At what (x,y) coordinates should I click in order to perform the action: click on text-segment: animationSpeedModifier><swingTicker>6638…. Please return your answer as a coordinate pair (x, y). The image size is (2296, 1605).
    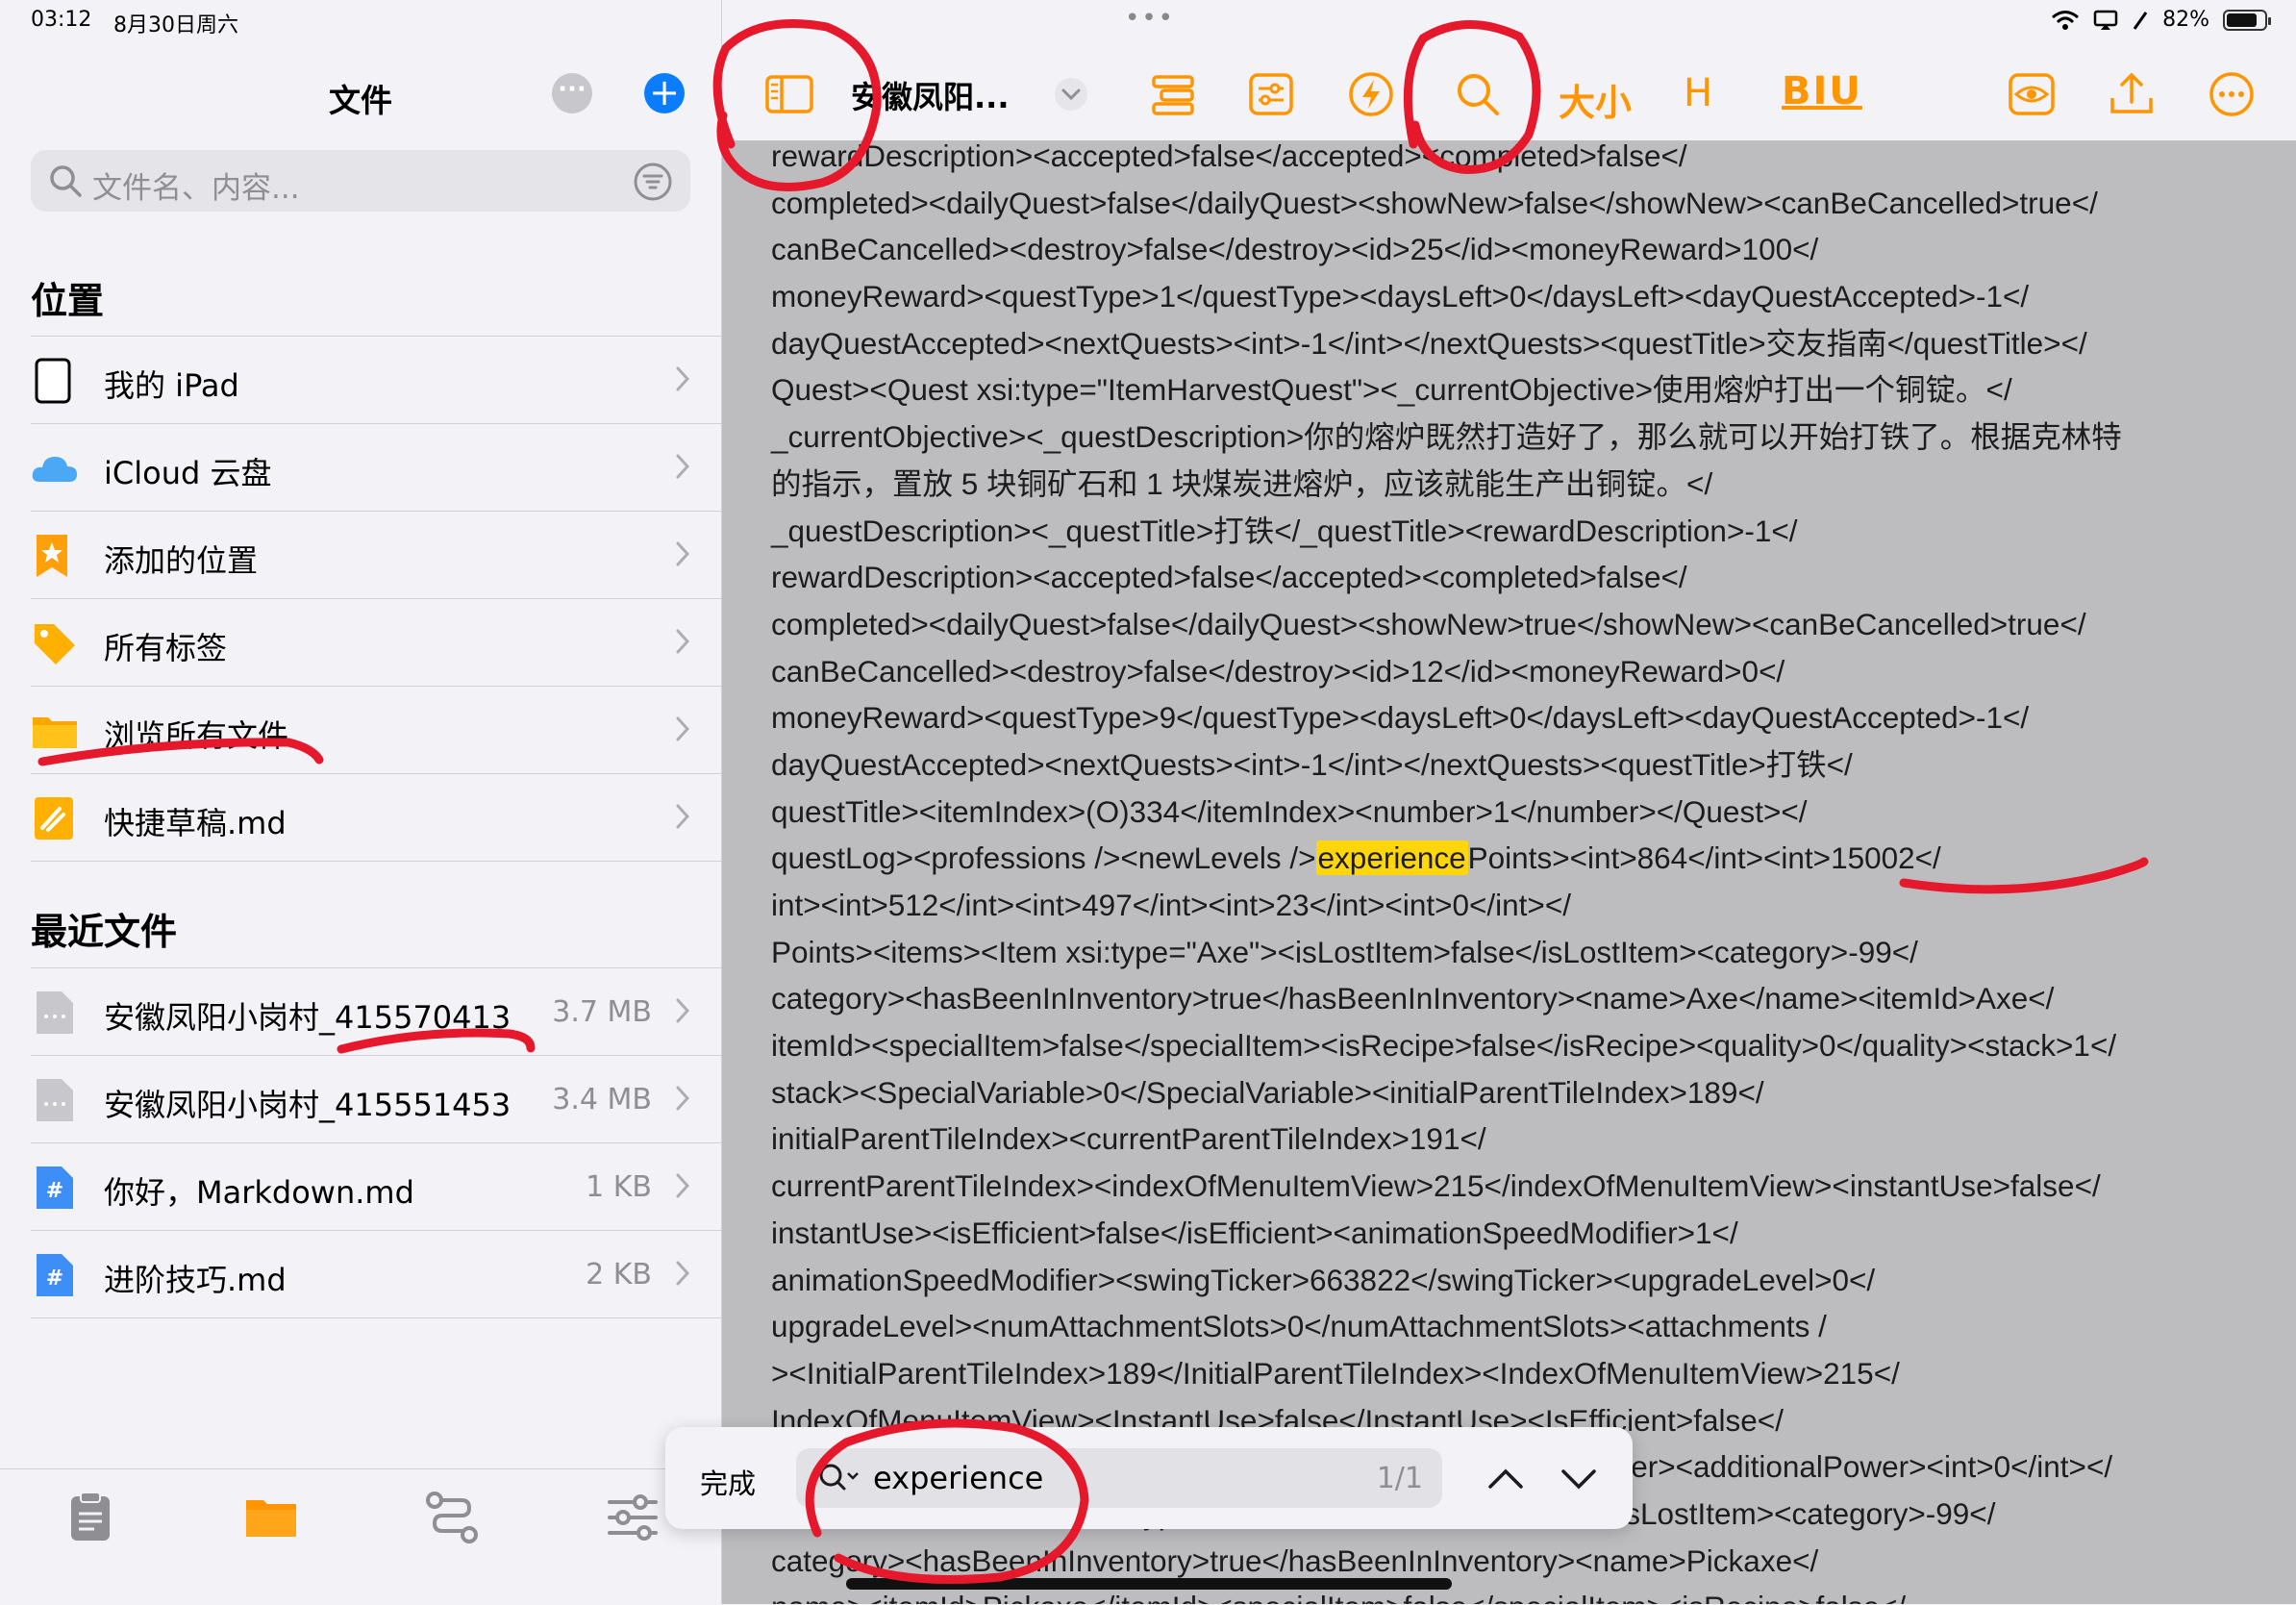
    Looking at the image, I should click on (1323, 1279).